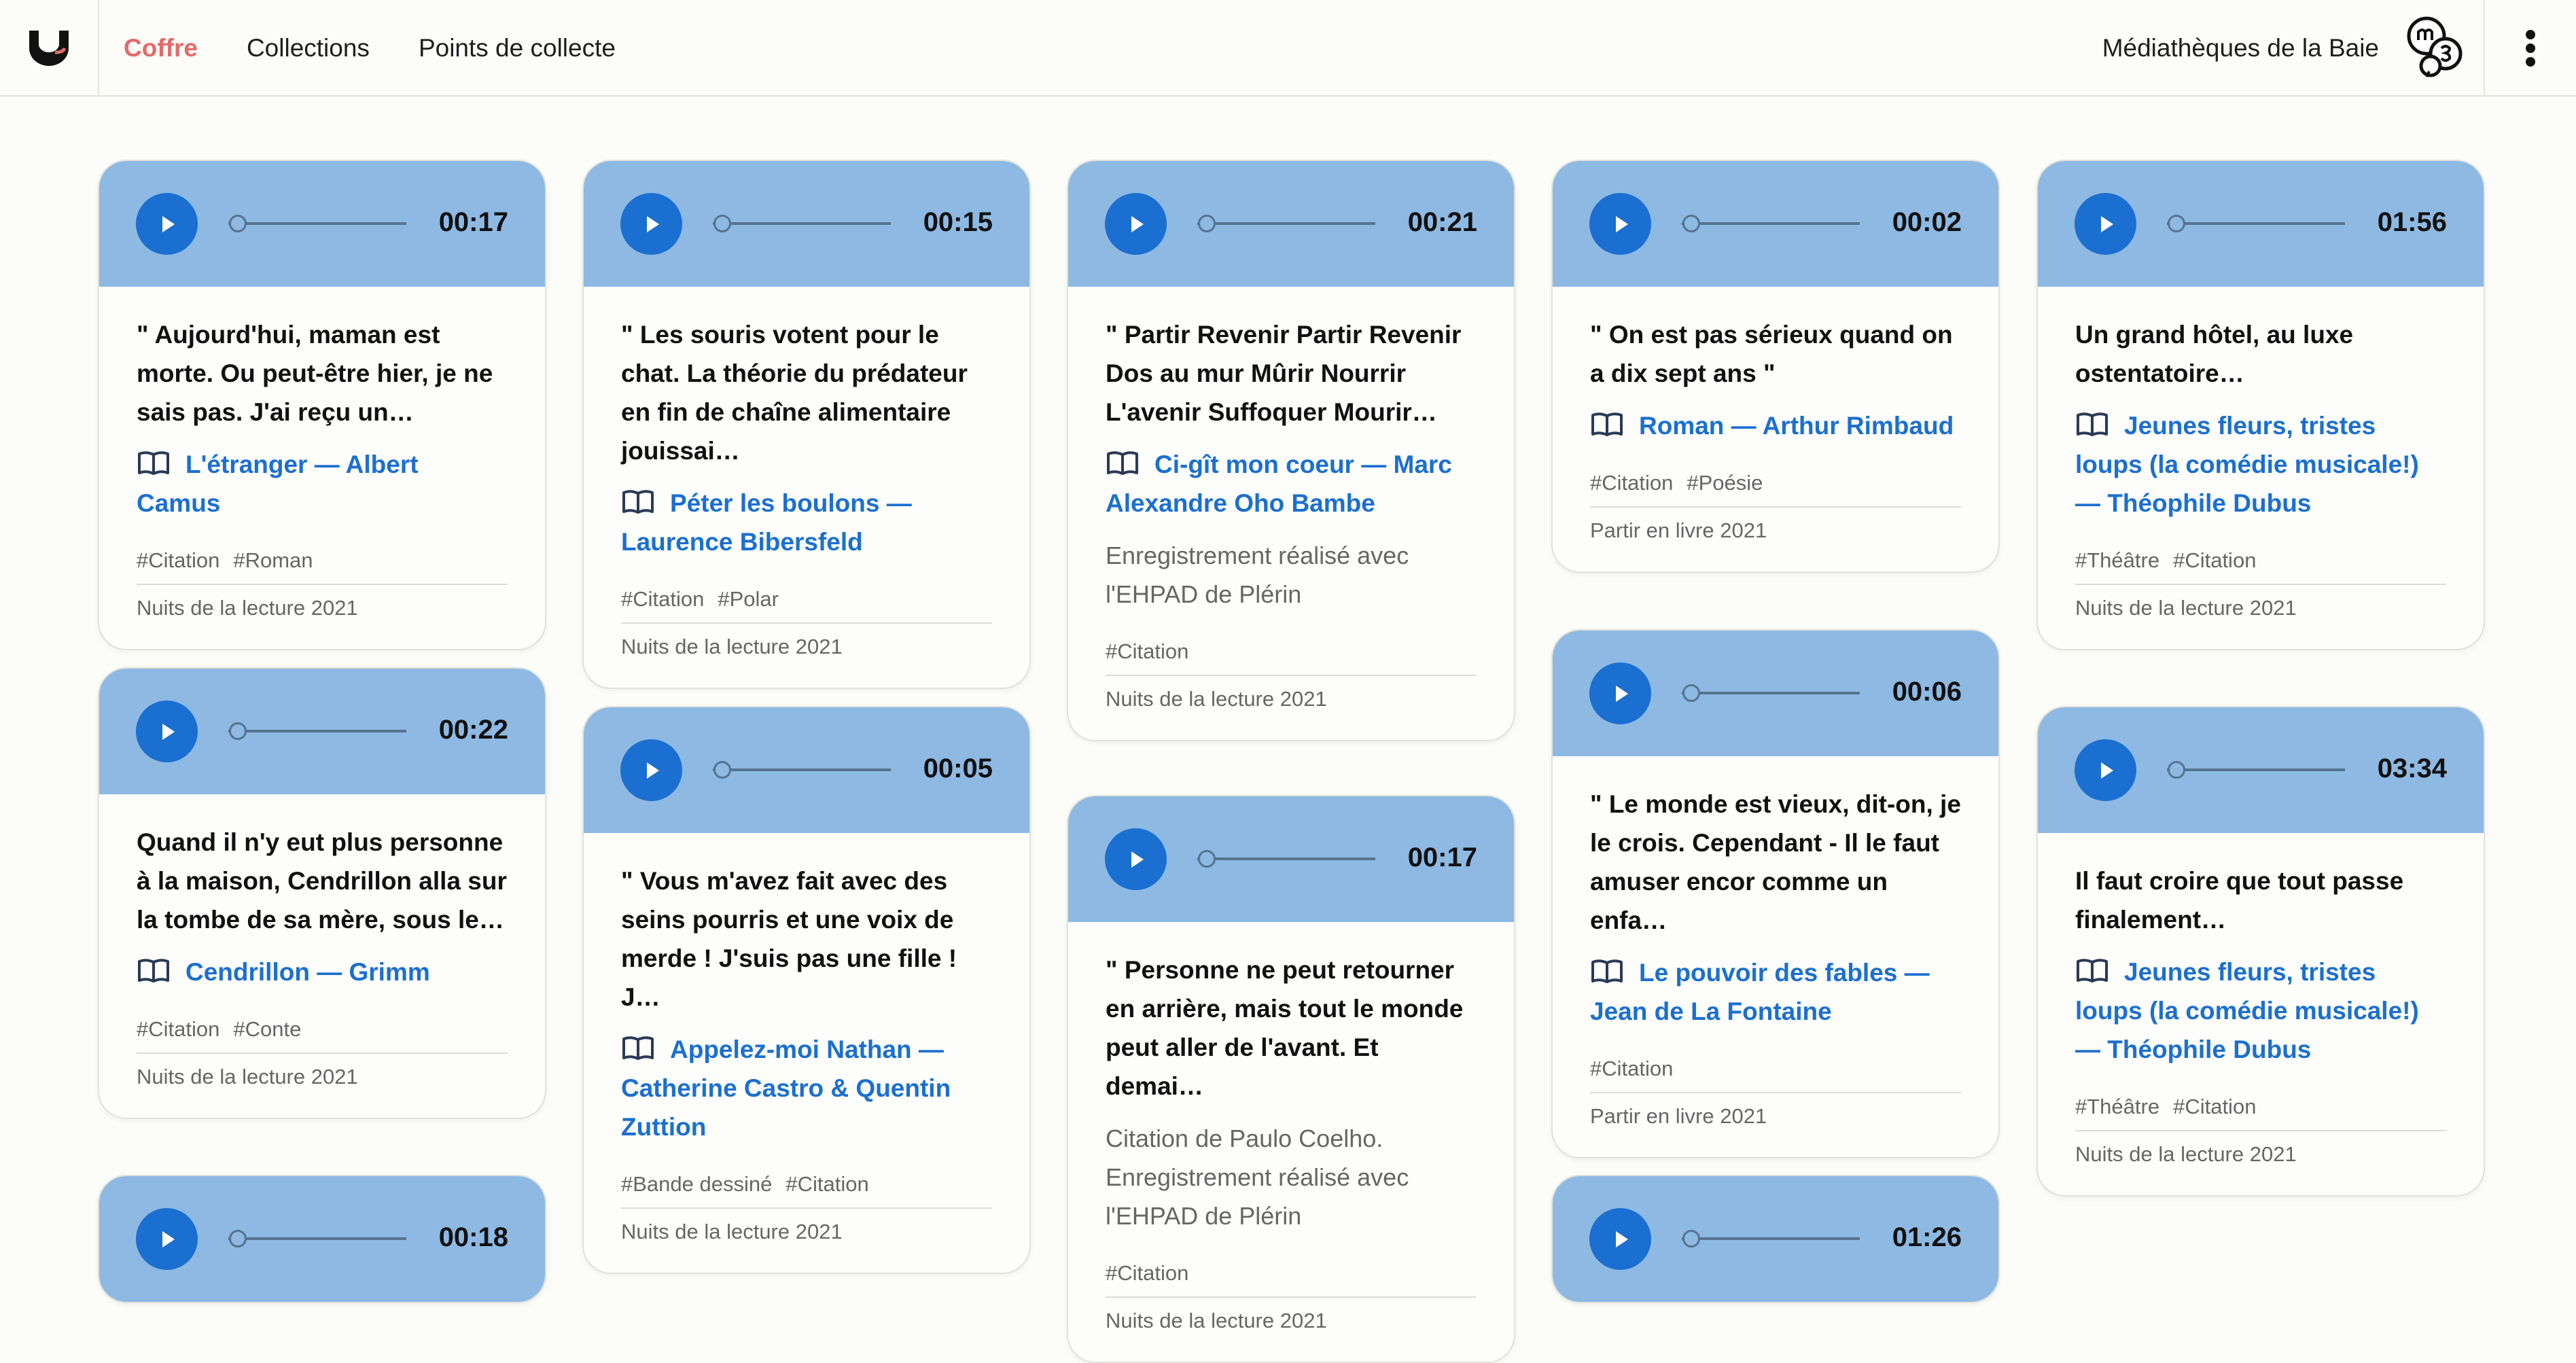 This screenshot has width=2576, height=1363. What do you see at coordinates (2530, 48) in the screenshot?
I see `more-menu-button` at bounding box center [2530, 48].